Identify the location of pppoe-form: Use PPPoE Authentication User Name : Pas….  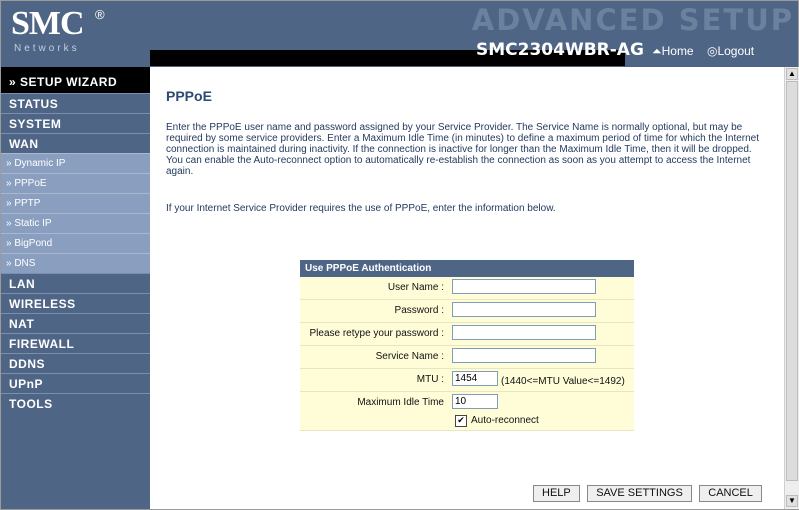
(467, 345).